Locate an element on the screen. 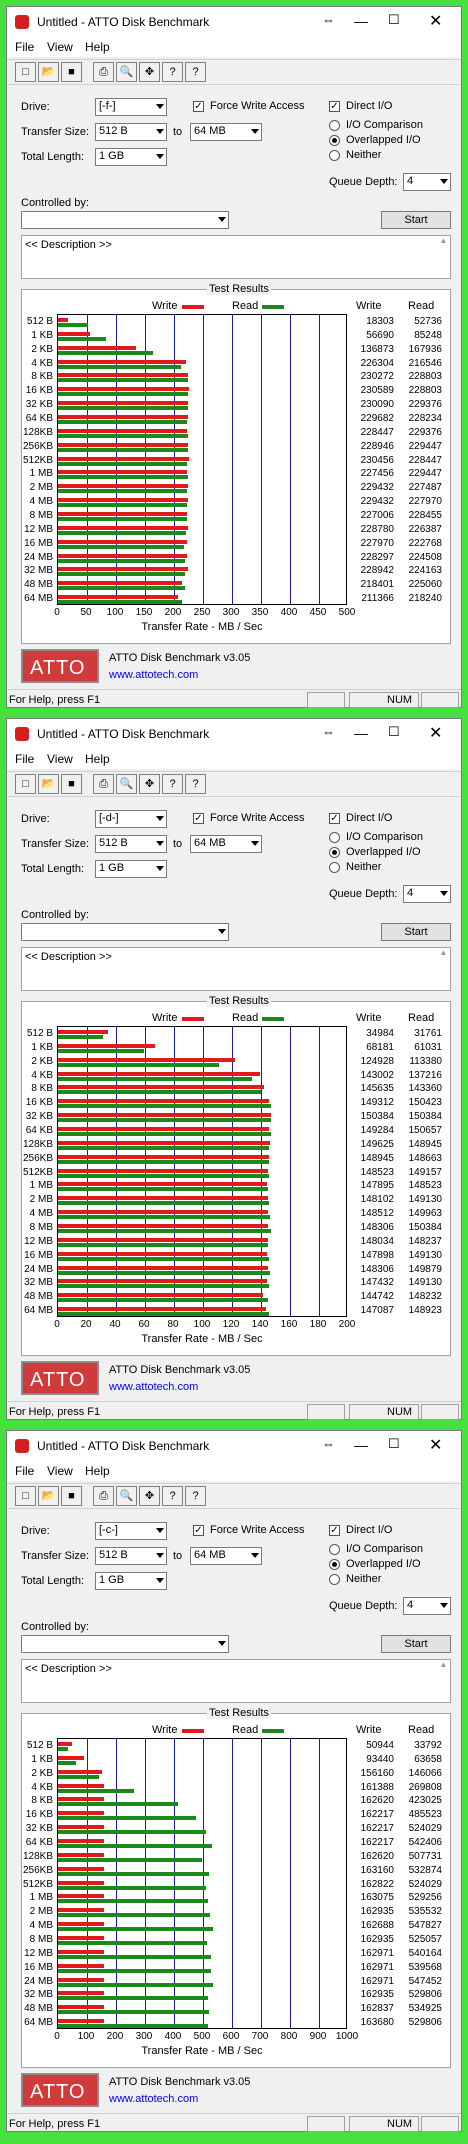 This screenshot has width=468, height=2144. app-icon is located at coordinates (22, 1446).